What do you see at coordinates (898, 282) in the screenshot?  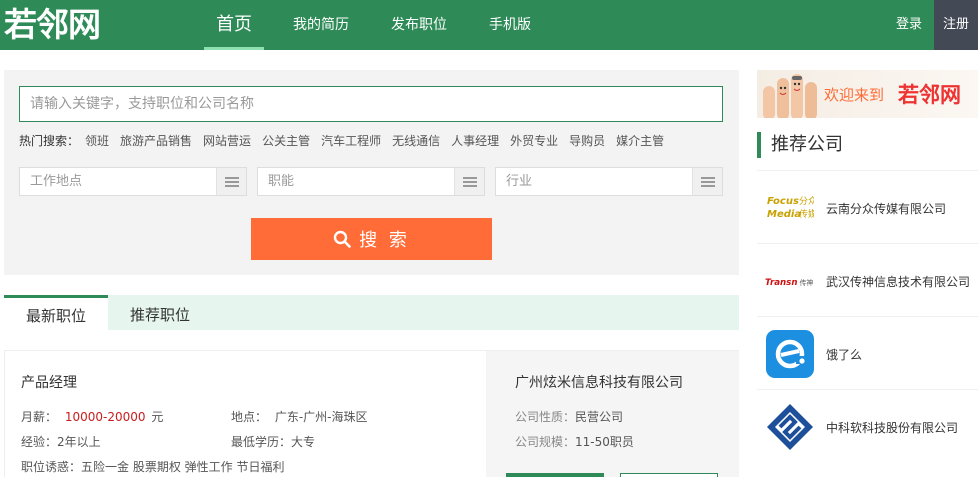 I see `company-list-name: 武汉传神信息技术有限公司` at bounding box center [898, 282].